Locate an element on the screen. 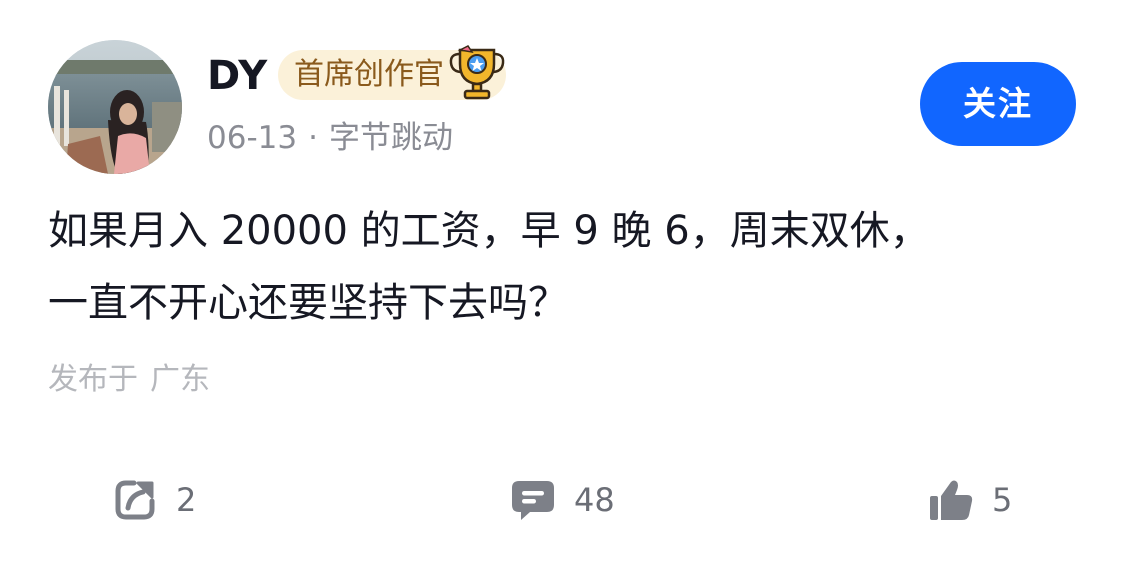  post-content-line-2: 一直不开心还要坚持下去吗？ is located at coordinates (308, 303).